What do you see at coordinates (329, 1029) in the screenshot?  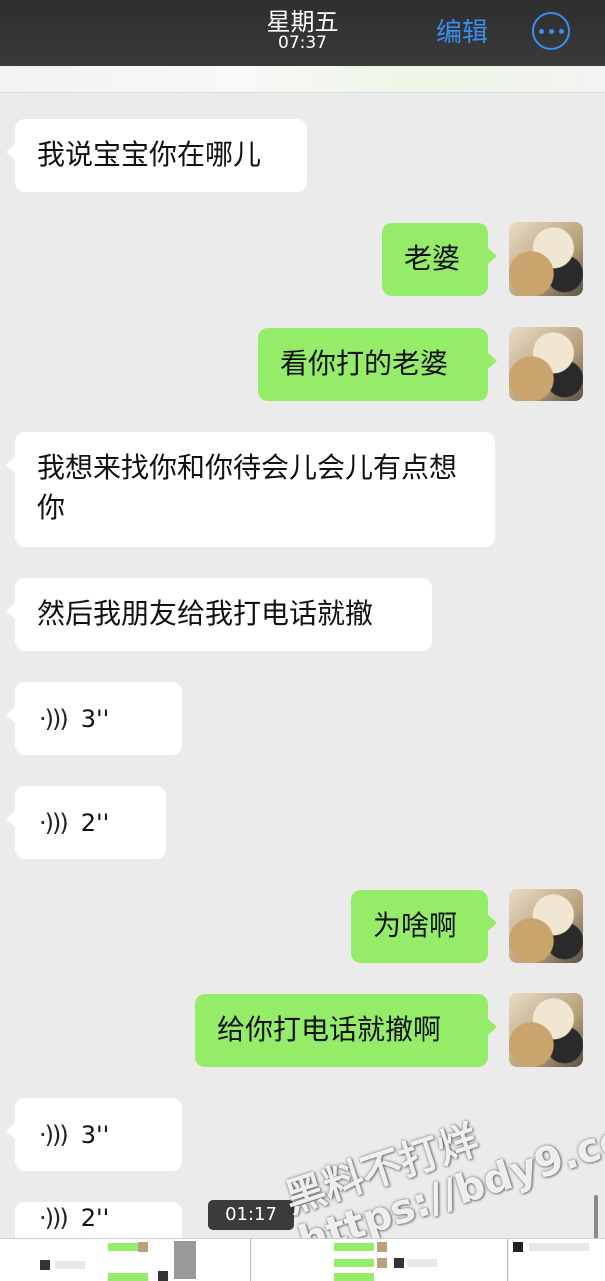 I see `message-text: 给你打电话就撤啊` at bounding box center [329, 1029].